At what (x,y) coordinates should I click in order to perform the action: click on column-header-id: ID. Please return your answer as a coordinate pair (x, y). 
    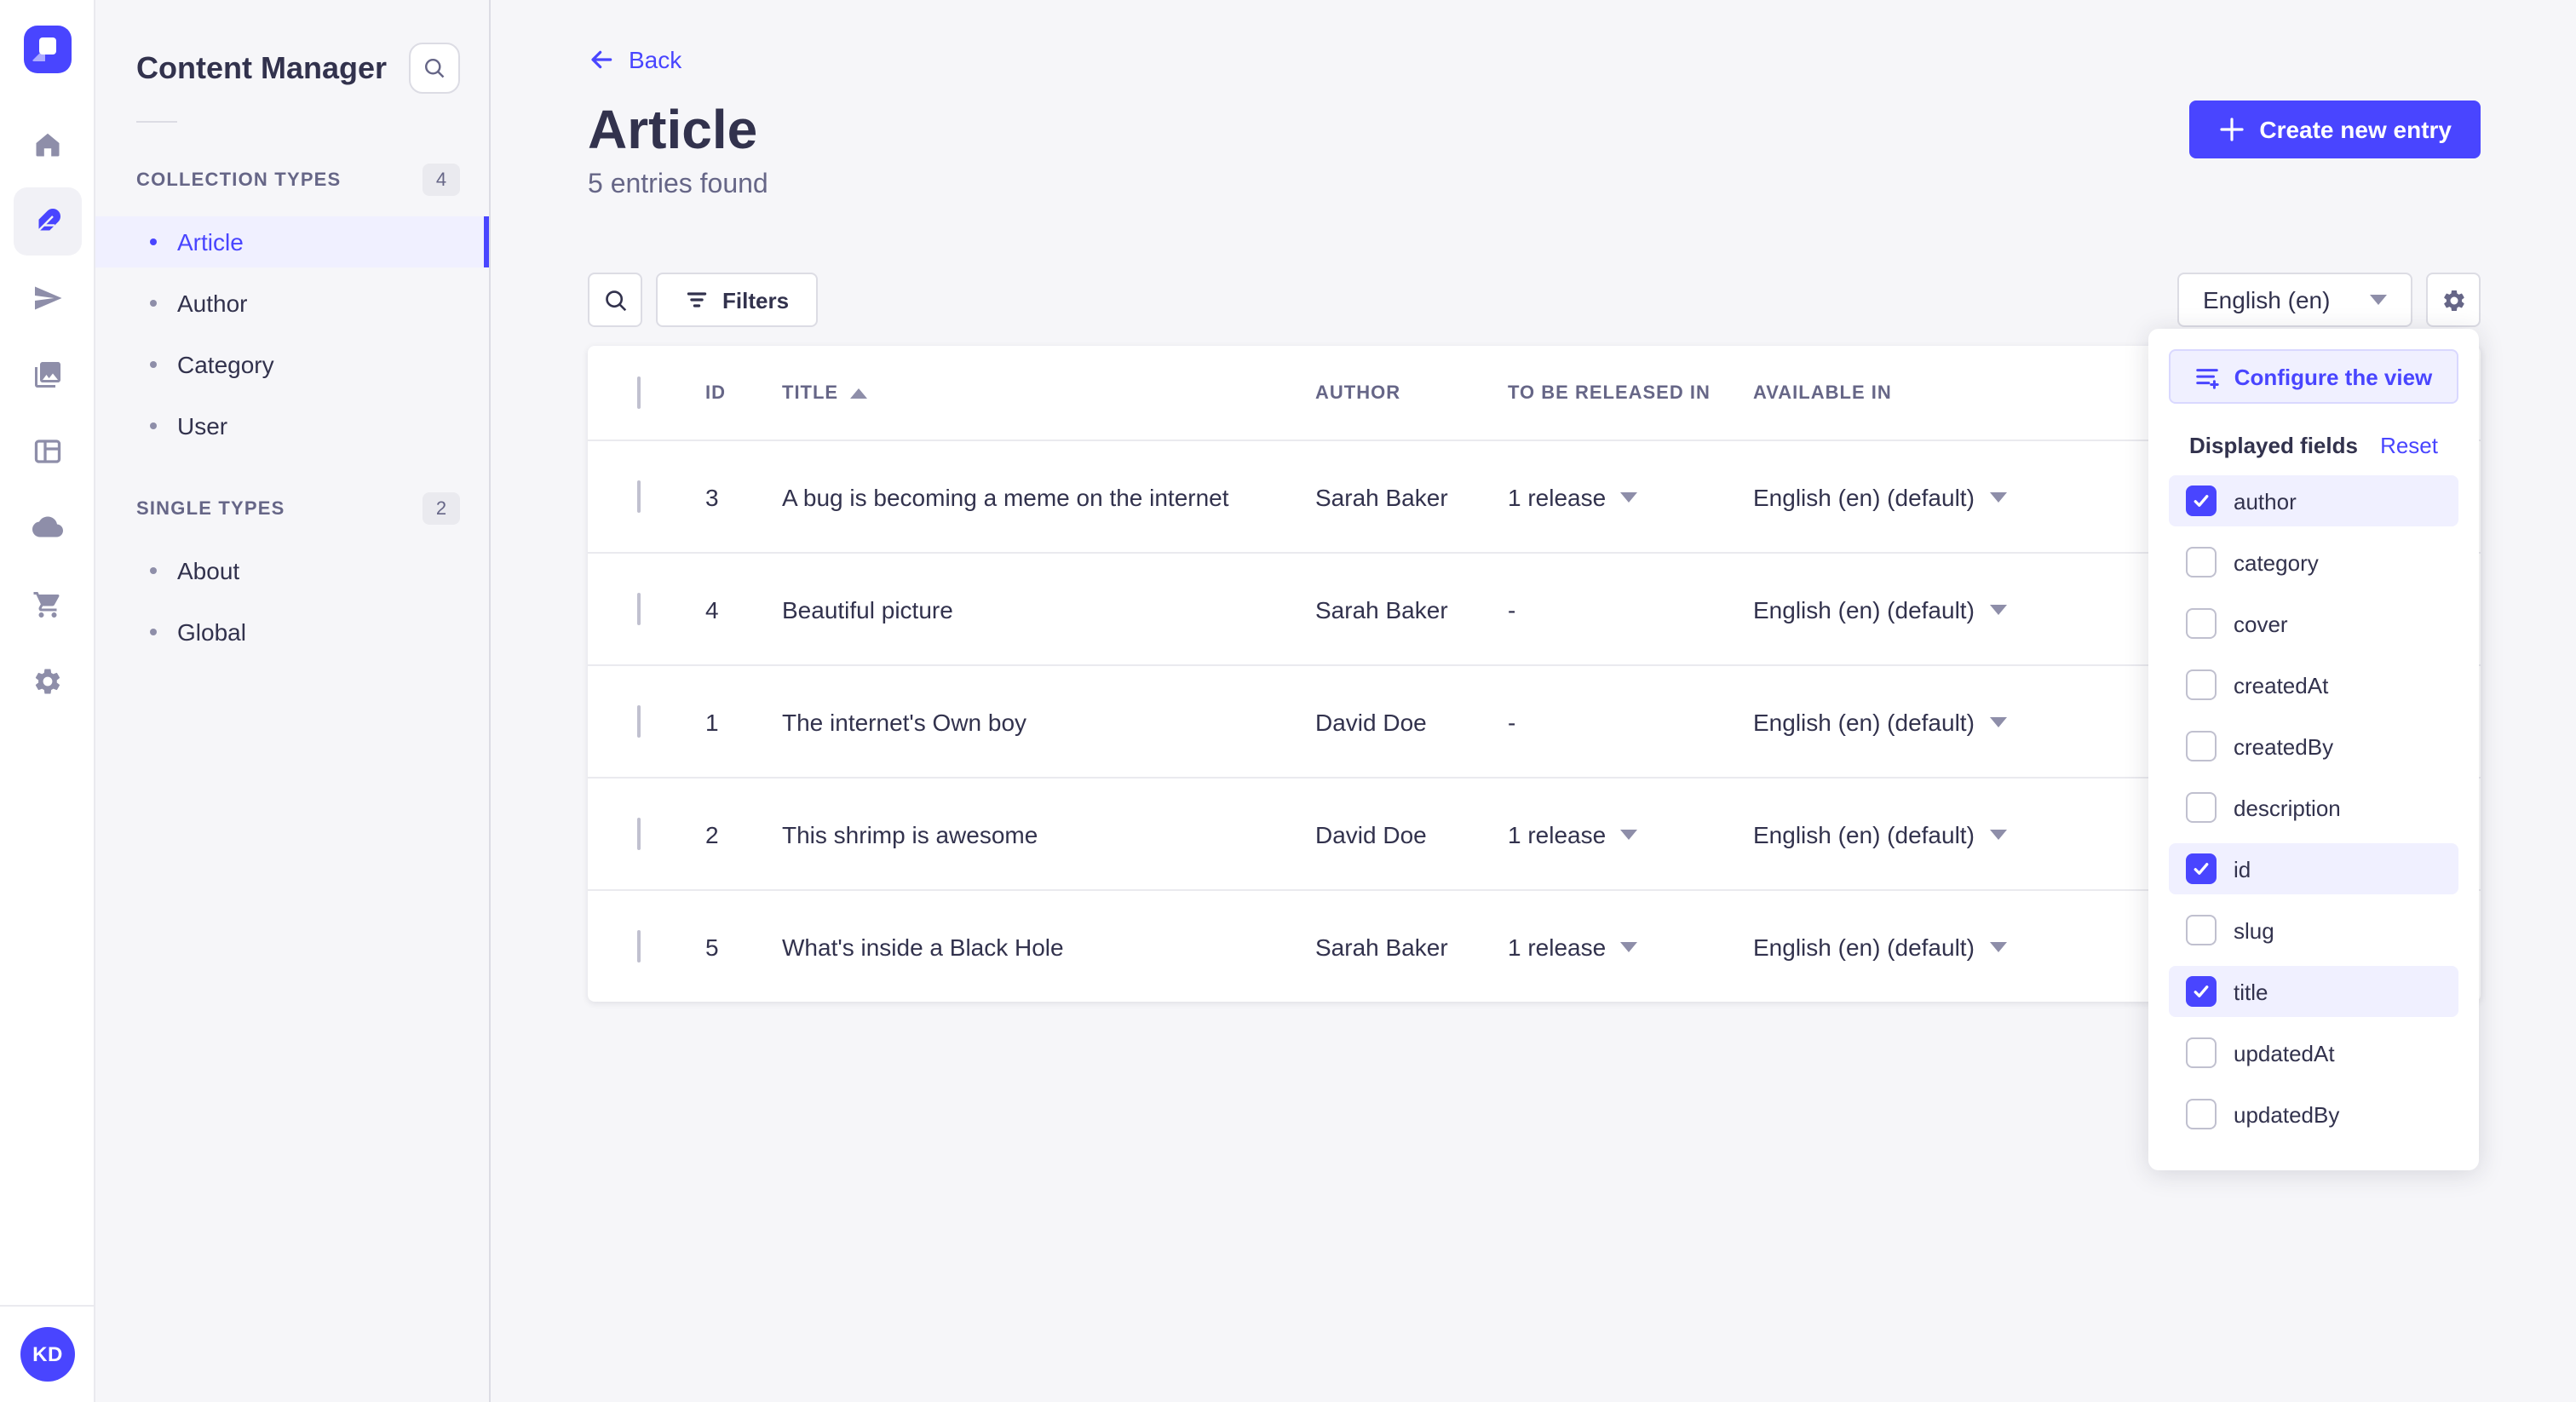
    Looking at the image, I should click on (743, 392).